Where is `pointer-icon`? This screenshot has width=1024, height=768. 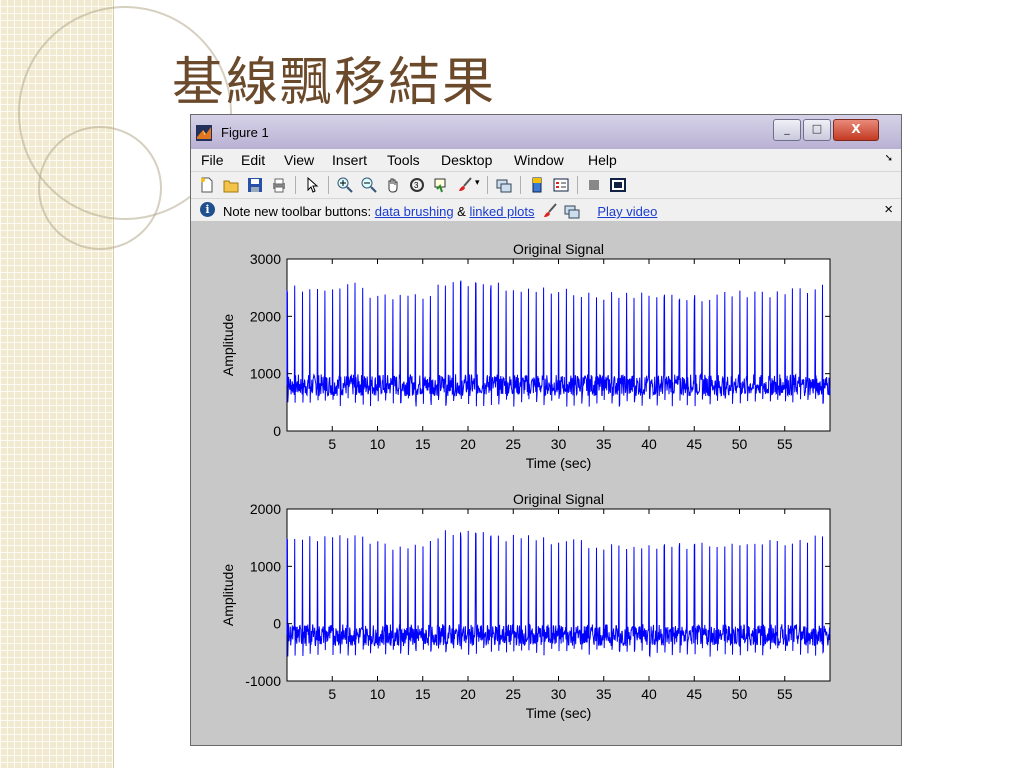
pointer-icon is located at coordinates (312, 185).